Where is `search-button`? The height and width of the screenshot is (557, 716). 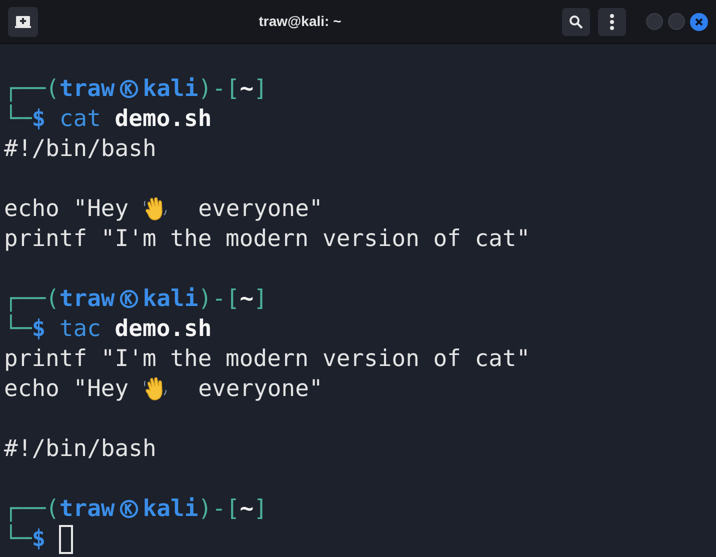
search-button is located at coordinates (576, 22).